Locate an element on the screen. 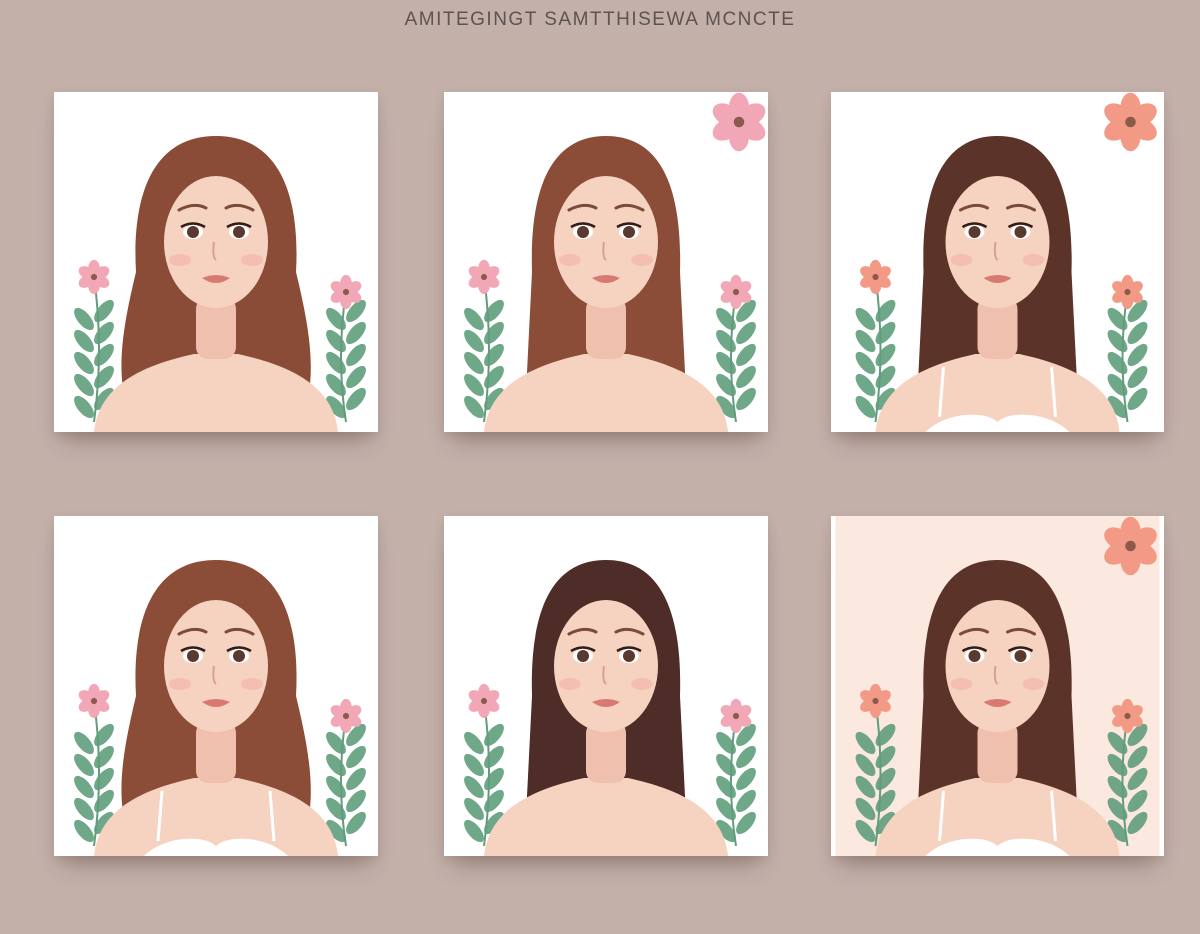 This screenshot has width=1200, height=934. page-title: AMITEGINGT SAMTTHISEWA MCNCTE is located at coordinates (600, 19).